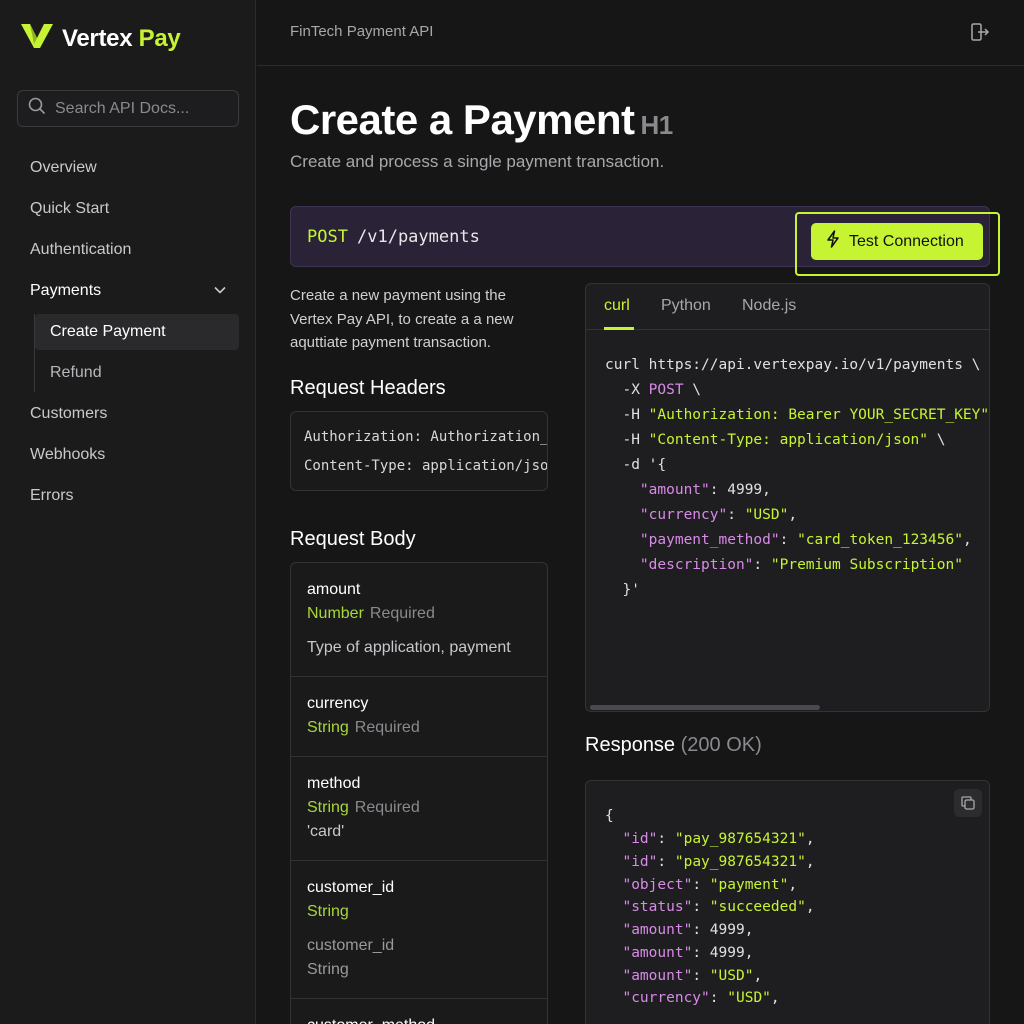 Image resolution: width=1024 pixels, height=1024 pixels. What do you see at coordinates (640, 33) in the screenshot?
I see `topbar: FinTech Payment API` at bounding box center [640, 33].